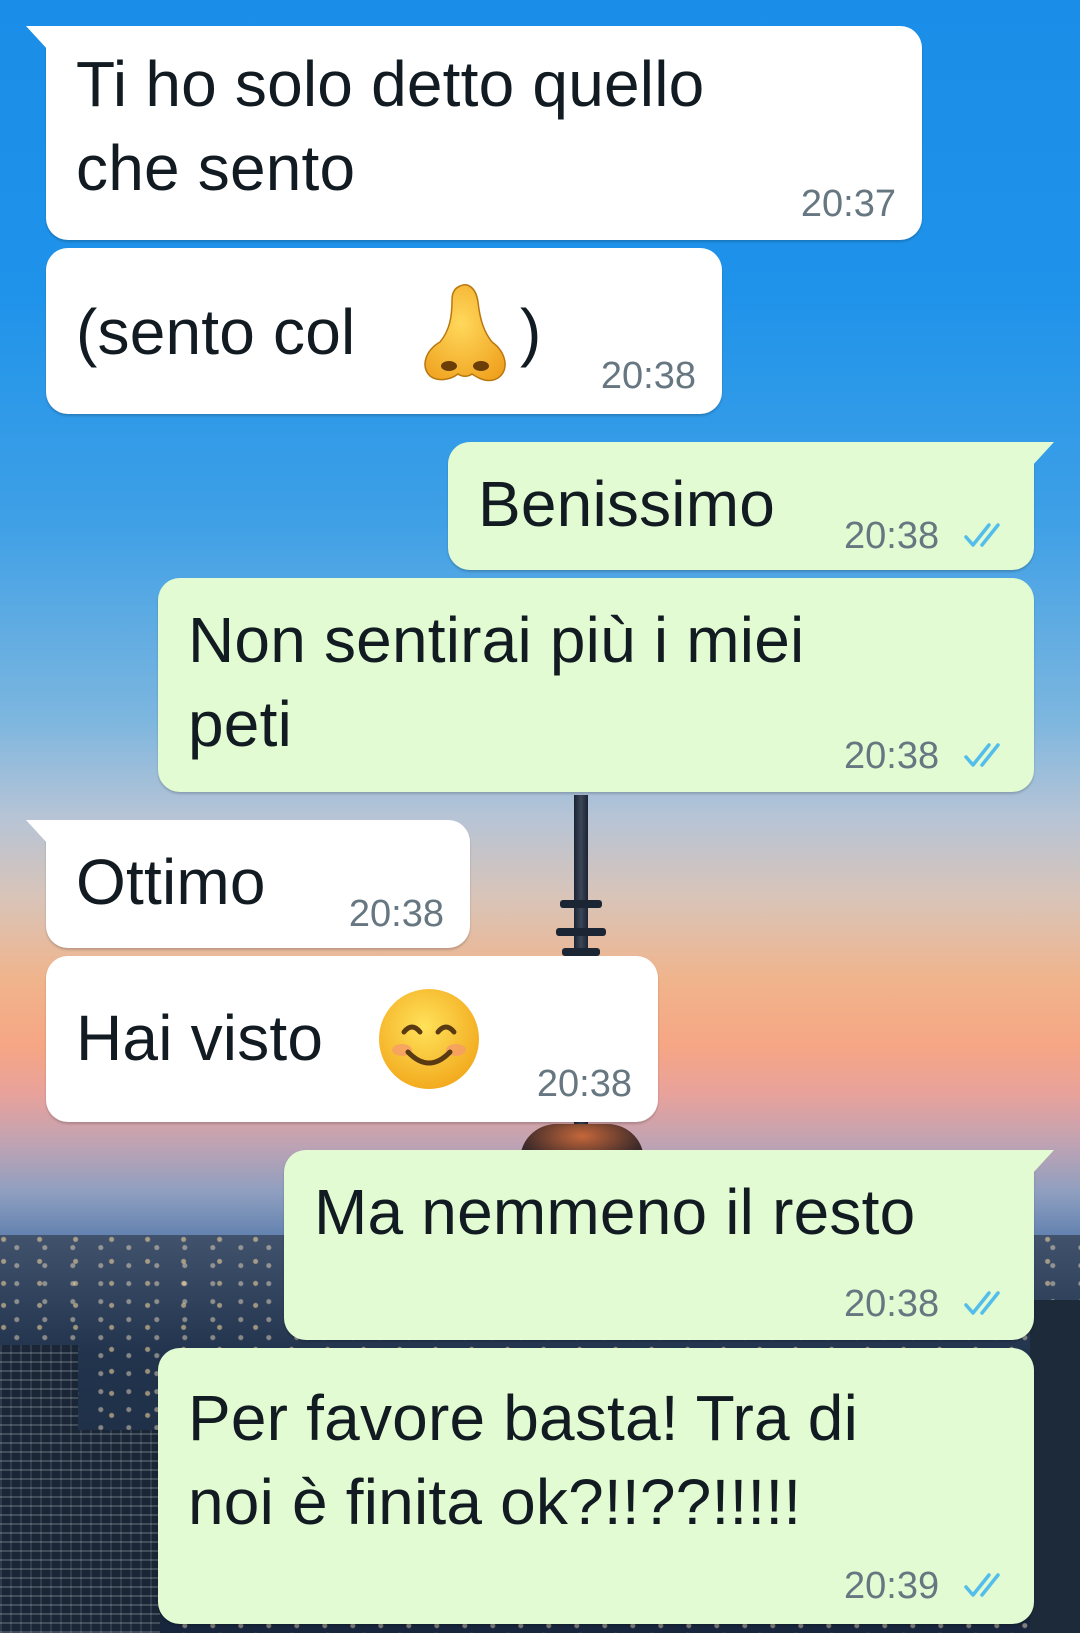 This screenshot has width=1080, height=1633. Describe the element at coordinates (627, 504) in the screenshot. I see `message-text: Benissimo` at that location.